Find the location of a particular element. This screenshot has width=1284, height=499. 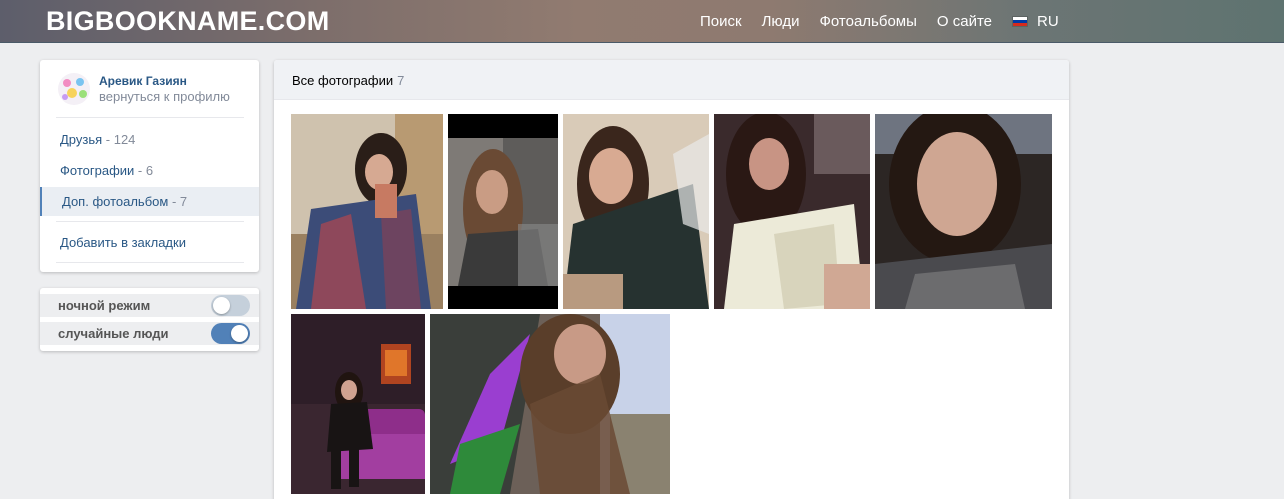

language-switcher: RU is located at coordinates (1035, 21).